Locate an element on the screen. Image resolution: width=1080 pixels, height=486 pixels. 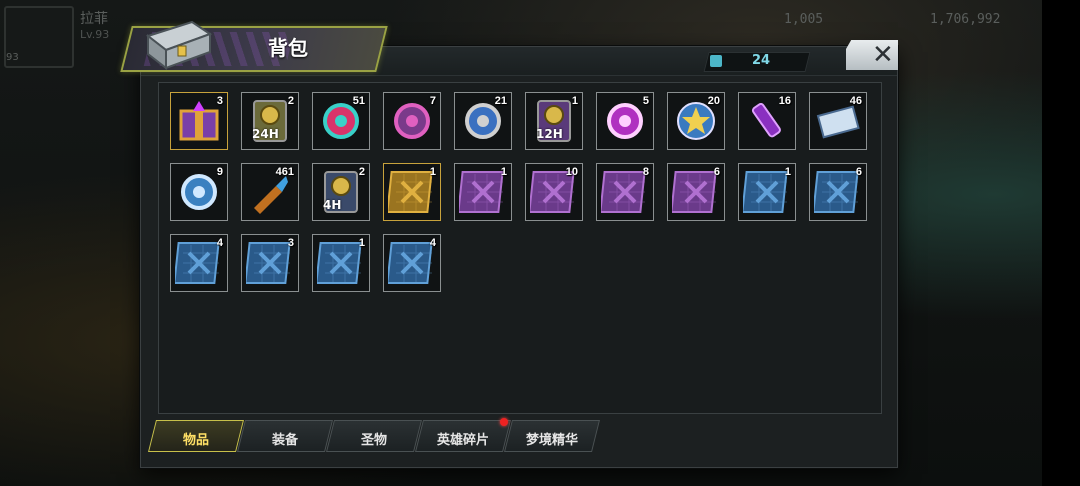
inventory-slot-purple-weapon-blueprint: 1 is located at coordinates (483, 192).